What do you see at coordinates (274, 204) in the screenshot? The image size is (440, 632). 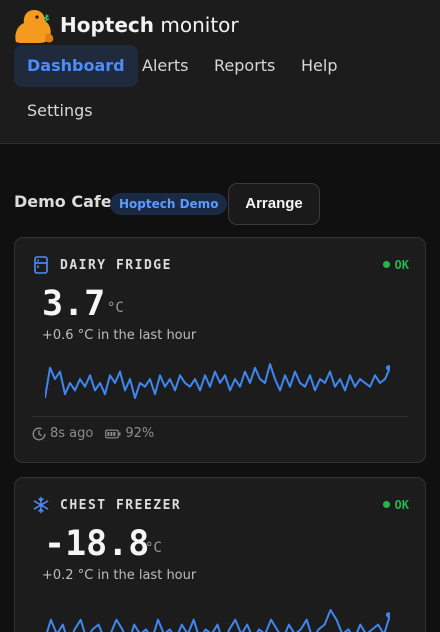 I see `arrange-button: Arrange` at bounding box center [274, 204].